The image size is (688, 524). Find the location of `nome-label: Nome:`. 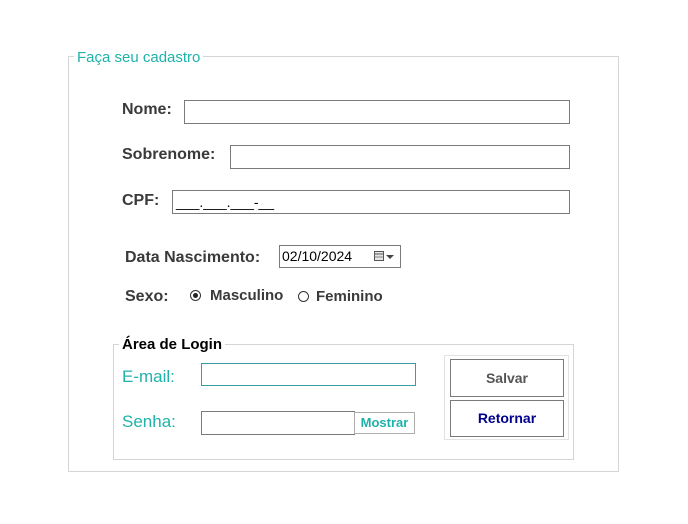

nome-label: Nome: is located at coordinates (147, 109).